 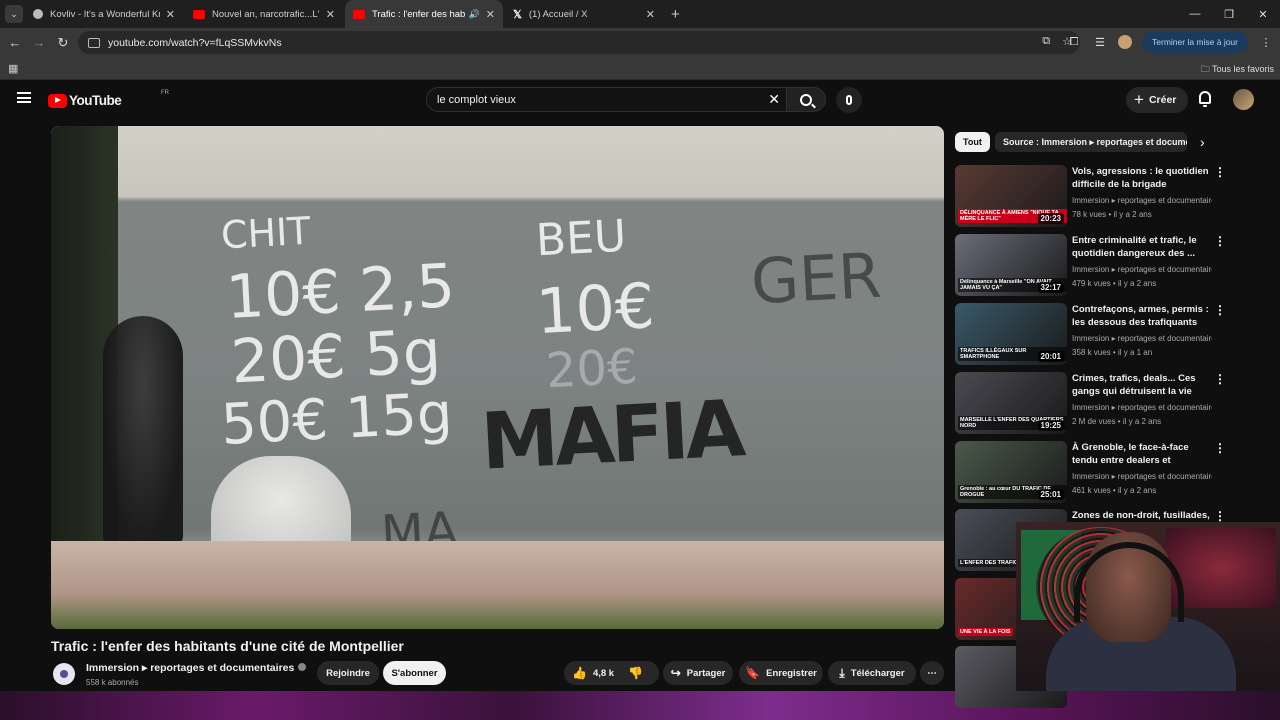 What do you see at coordinates (932, 673) in the screenshot?
I see `more-actions-dots-icon: ⋯` at bounding box center [932, 673].